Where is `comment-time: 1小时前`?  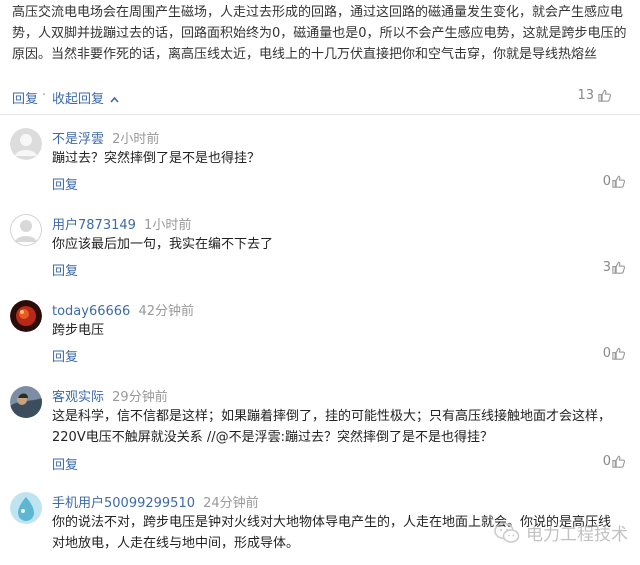
comment-time: 1小时前 is located at coordinates (168, 225).